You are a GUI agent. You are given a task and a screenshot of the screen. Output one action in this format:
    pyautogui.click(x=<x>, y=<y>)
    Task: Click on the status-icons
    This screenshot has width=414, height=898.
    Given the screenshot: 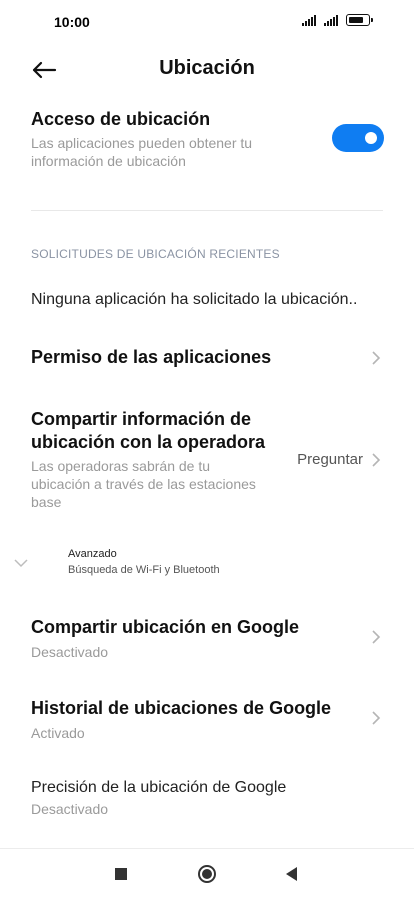 What is the action you would take?
    pyautogui.click(x=337, y=20)
    